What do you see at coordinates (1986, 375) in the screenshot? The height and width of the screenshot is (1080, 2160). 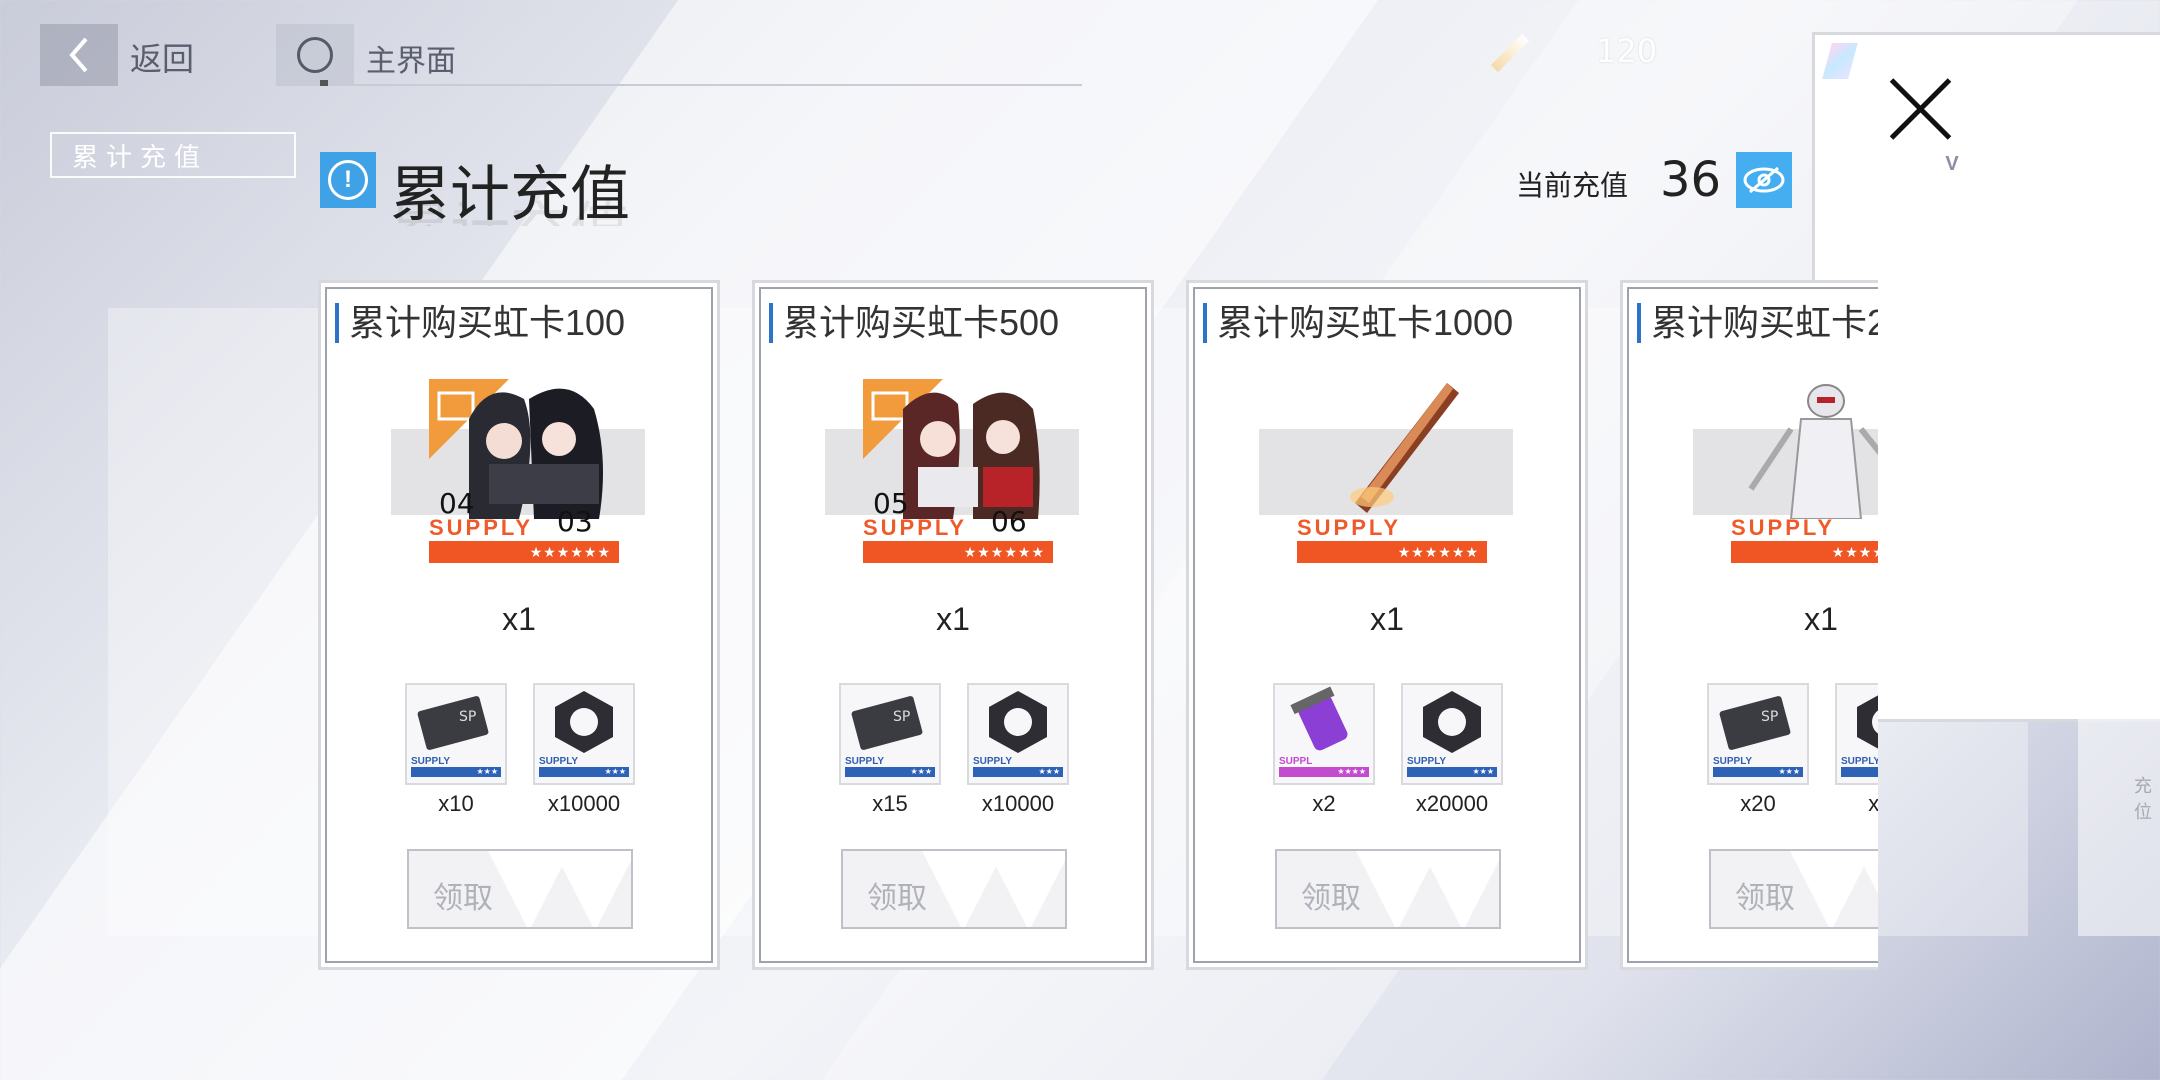 I see `currency-card: 4` at bounding box center [1986, 375].